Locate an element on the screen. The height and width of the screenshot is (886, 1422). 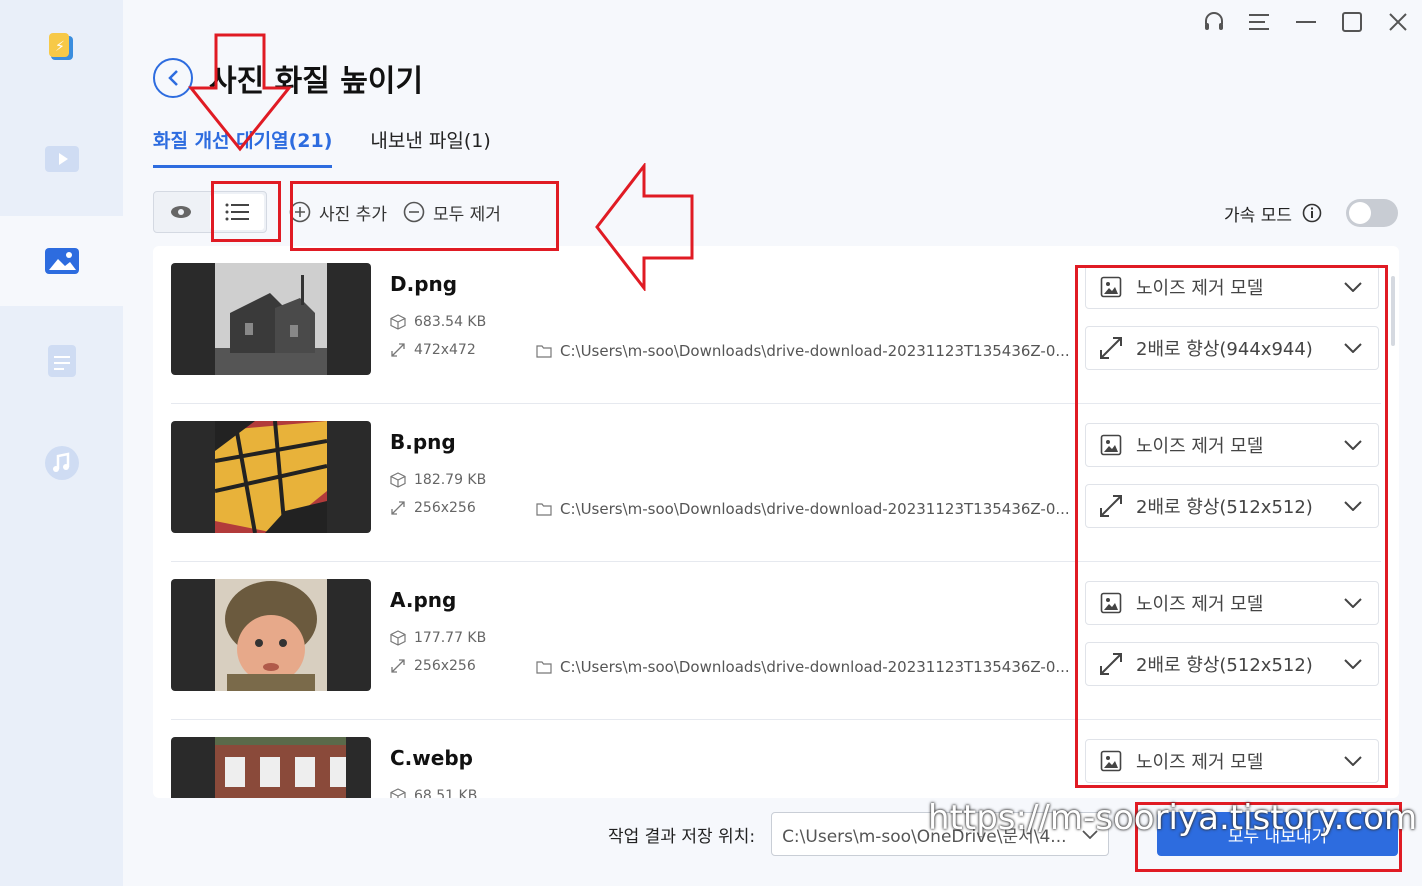
baby-image is located at coordinates (271, 635).